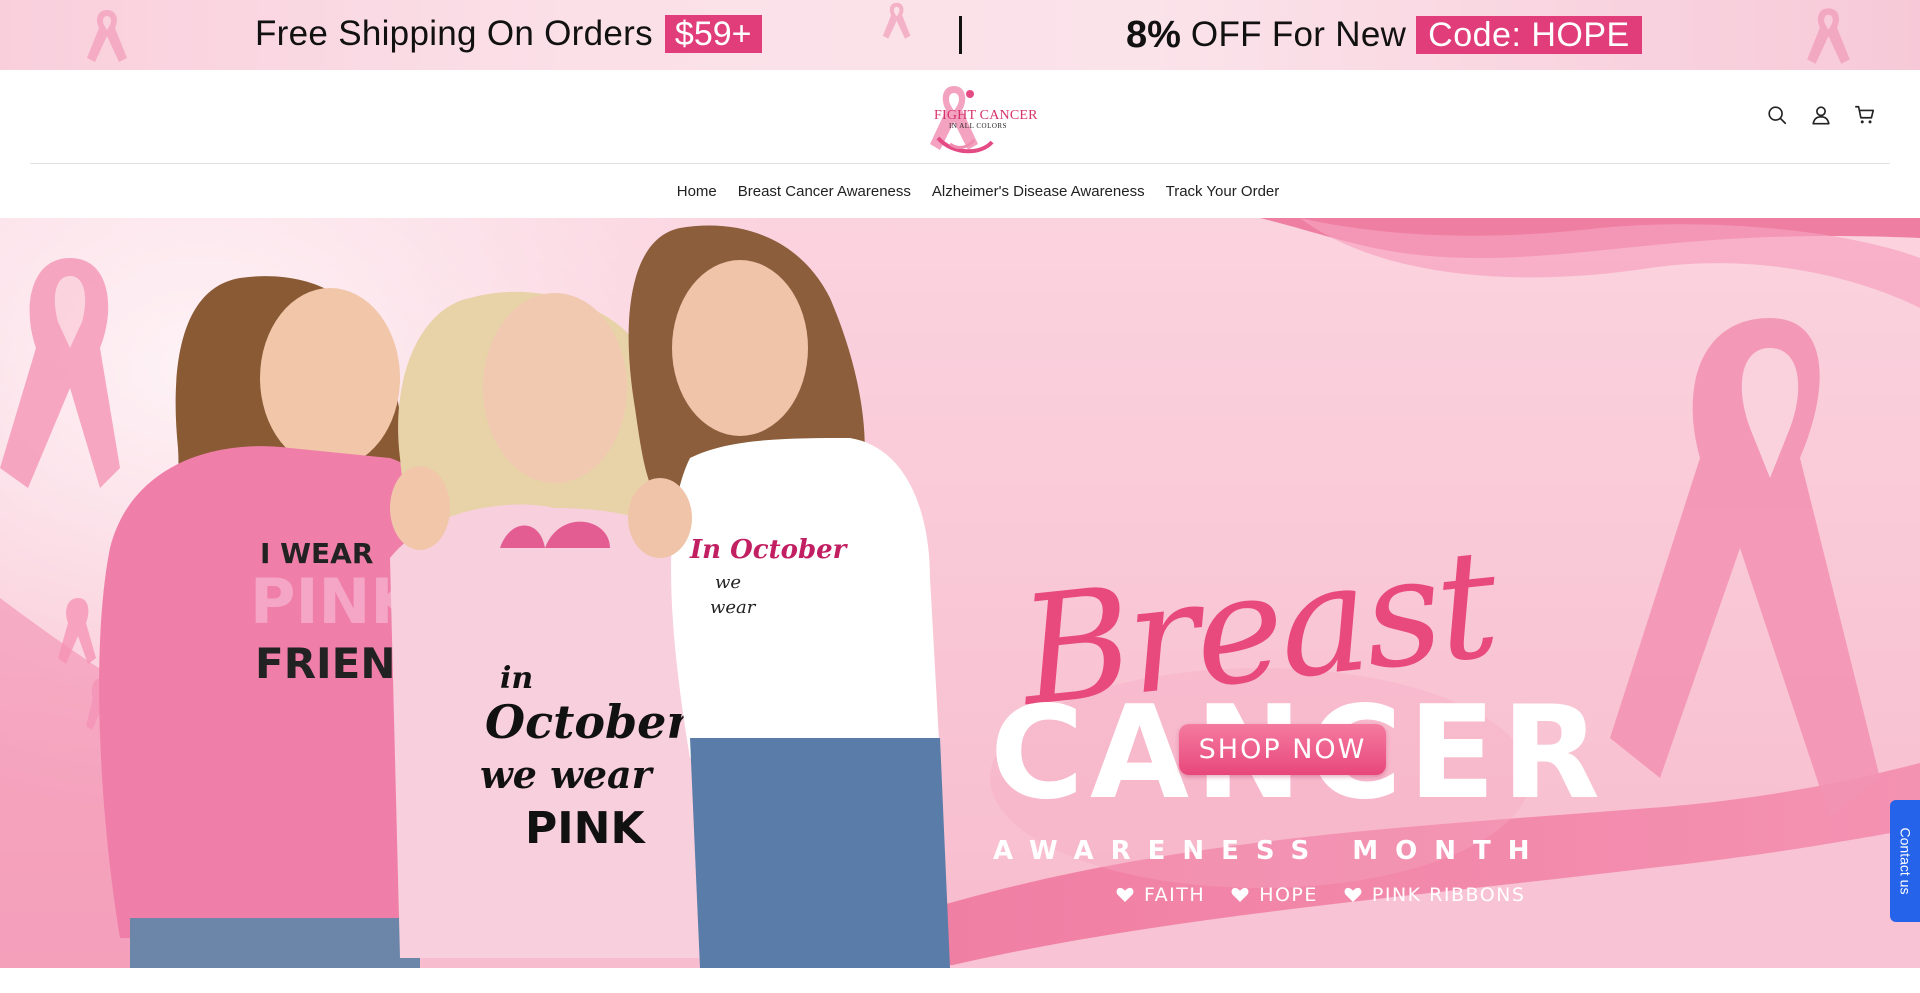  I want to click on nav-item-breast-cancer-awareness: Breast Cancer Awareness, so click(824, 191).